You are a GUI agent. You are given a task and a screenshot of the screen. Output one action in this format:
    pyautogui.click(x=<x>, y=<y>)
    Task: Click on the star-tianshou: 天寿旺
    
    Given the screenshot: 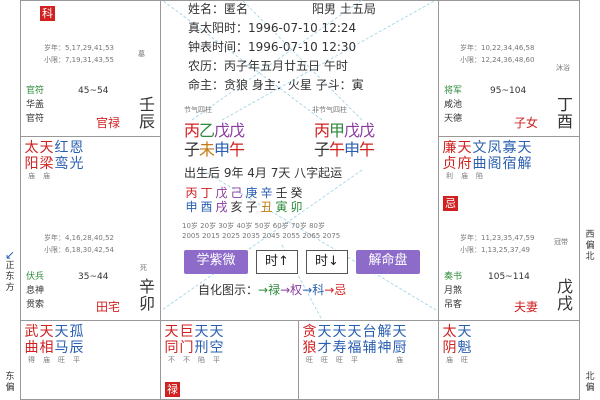 What is the action you would take?
    pyautogui.click(x=339, y=344)
    